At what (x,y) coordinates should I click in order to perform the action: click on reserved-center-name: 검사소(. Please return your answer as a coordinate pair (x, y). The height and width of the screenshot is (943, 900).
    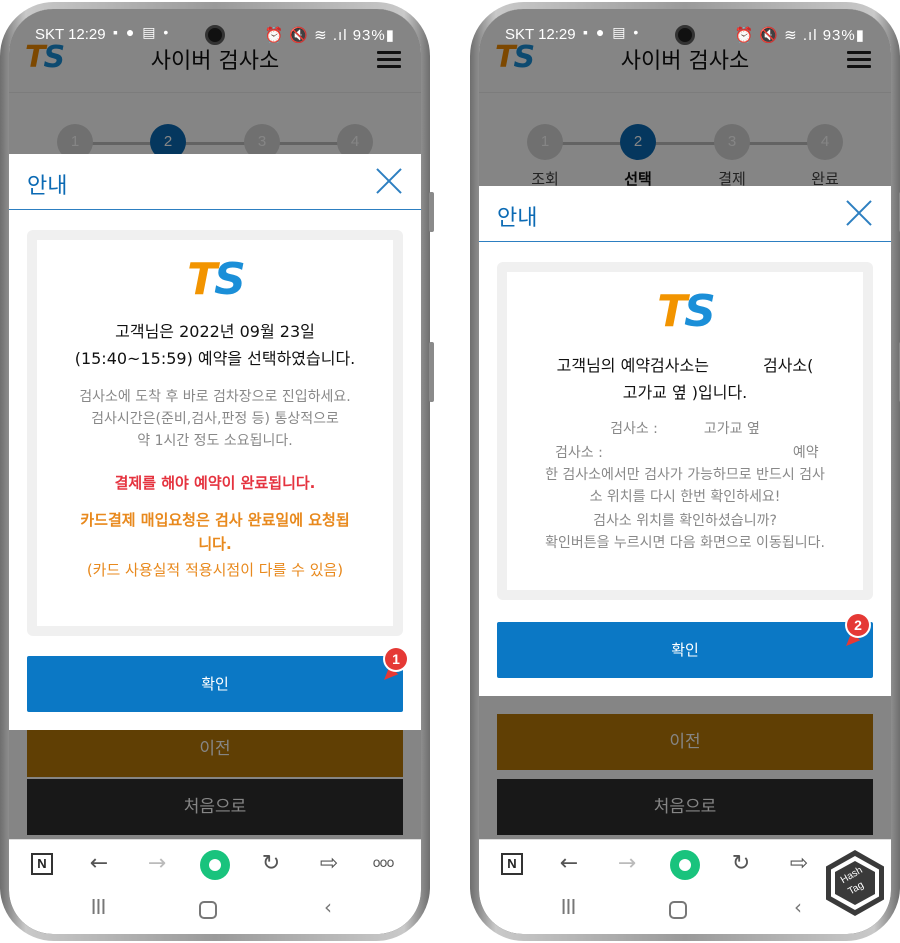
    Looking at the image, I should click on (788, 365).